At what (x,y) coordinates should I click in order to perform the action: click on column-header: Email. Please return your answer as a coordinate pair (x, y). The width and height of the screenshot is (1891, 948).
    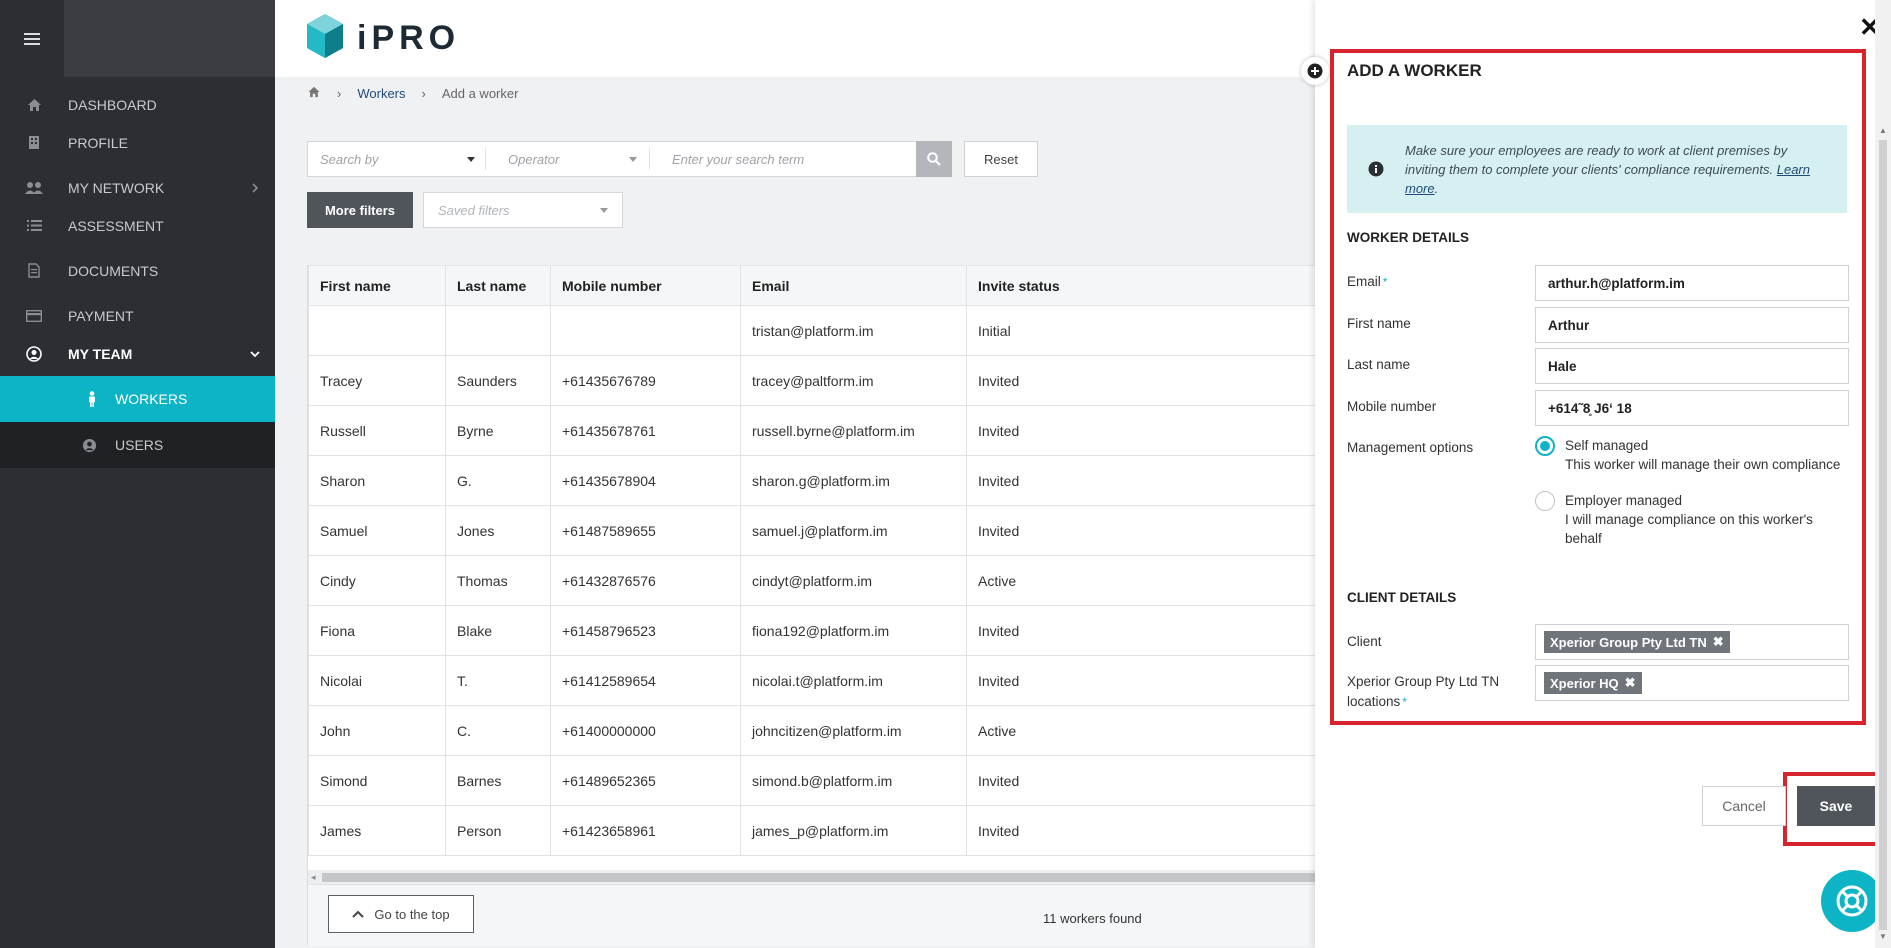
    Looking at the image, I should click on (853, 285).